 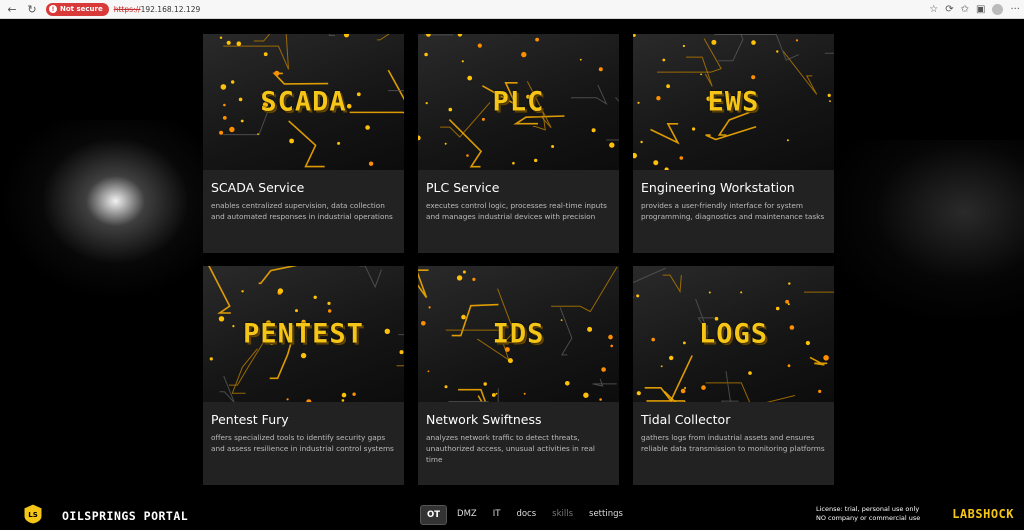 I want to click on footer-nav: OT DMZ IT docs skills settings, so click(x=524, y=515).